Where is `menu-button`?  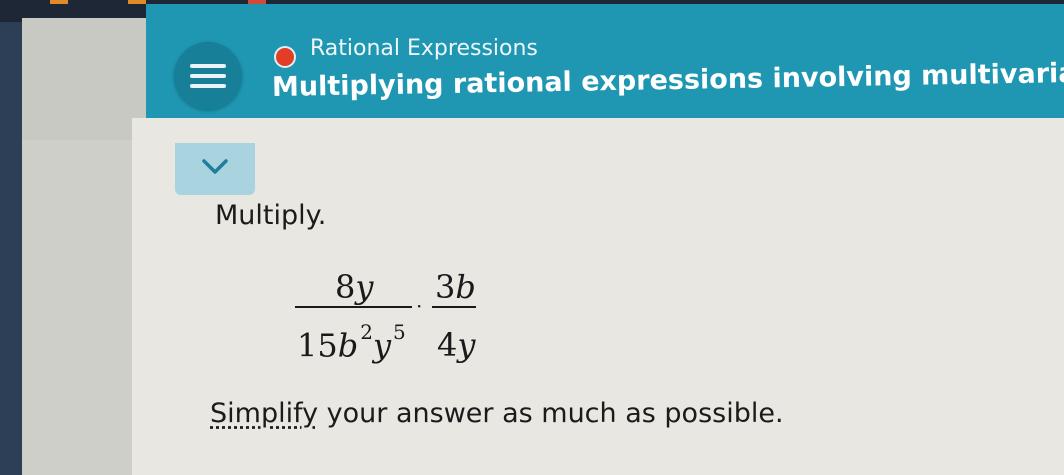 menu-button is located at coordinates (208, 76).